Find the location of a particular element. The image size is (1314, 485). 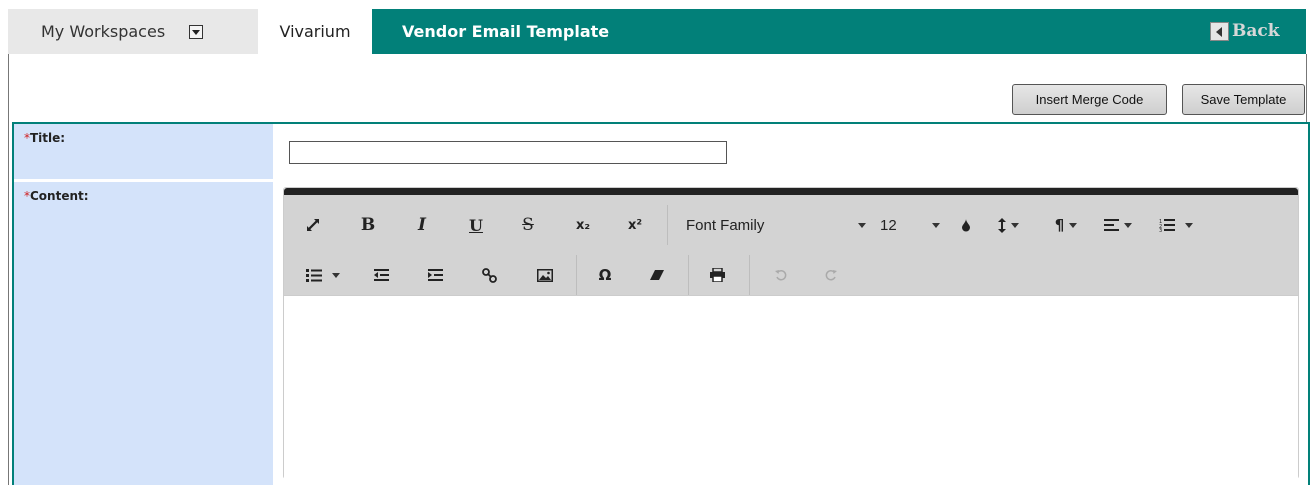

left-border is located at coordinates (8, 269).